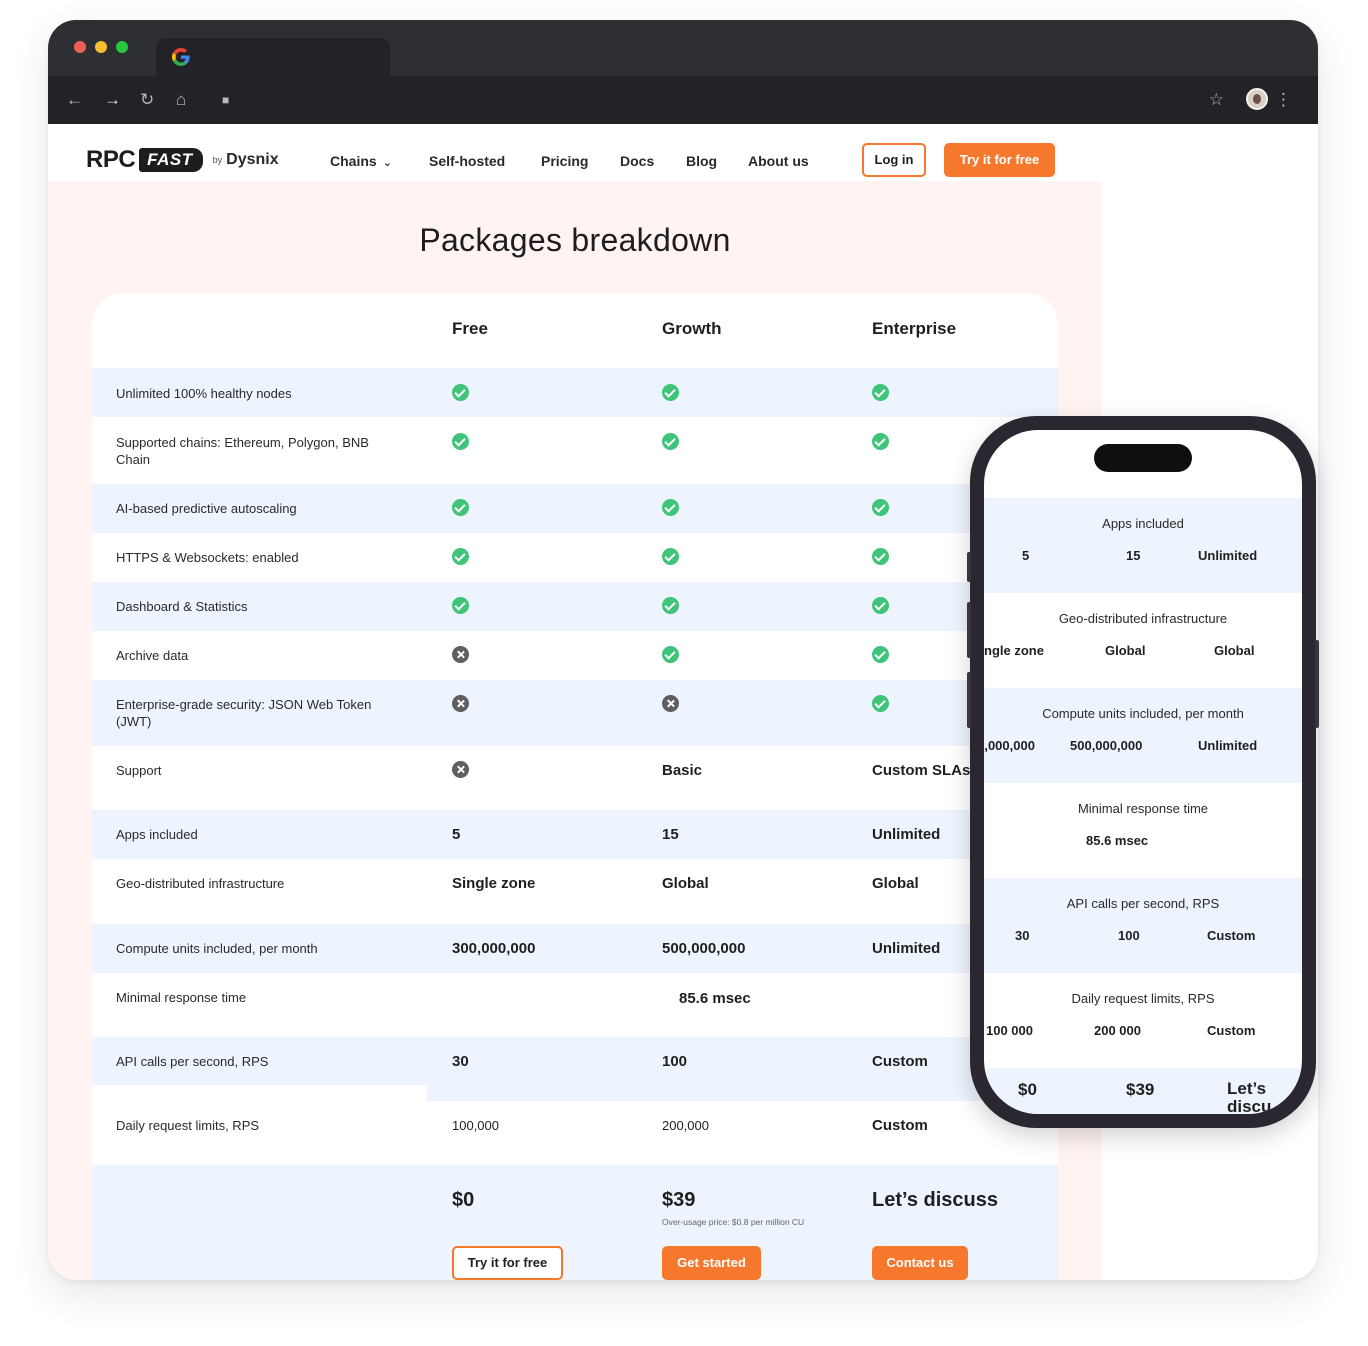  Describe the element at coordinates (147, 100) in the screenshot. I see `reload-icon: ↻` at that location.